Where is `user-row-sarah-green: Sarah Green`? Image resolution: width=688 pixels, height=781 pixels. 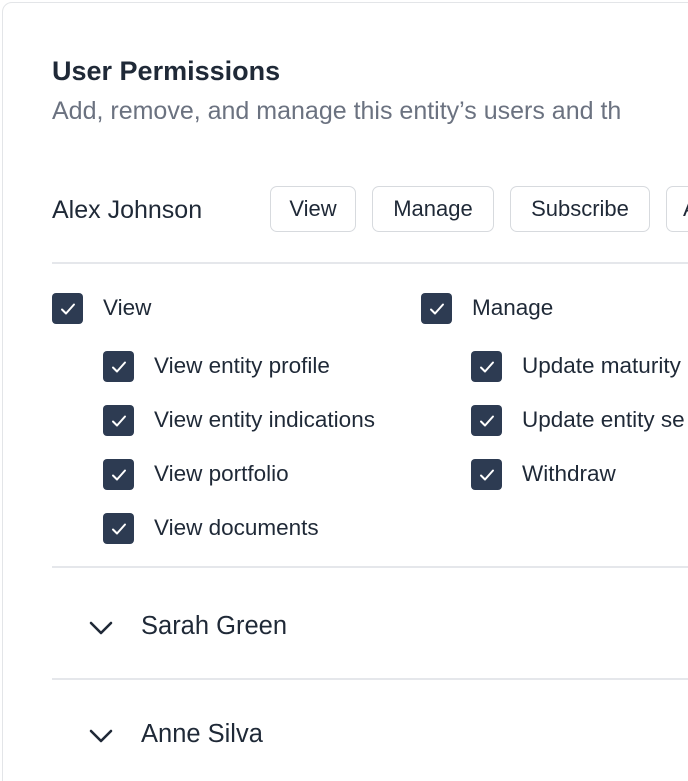
user-row-sarah-green: Sarah Green is located at coordinates (370, 628).